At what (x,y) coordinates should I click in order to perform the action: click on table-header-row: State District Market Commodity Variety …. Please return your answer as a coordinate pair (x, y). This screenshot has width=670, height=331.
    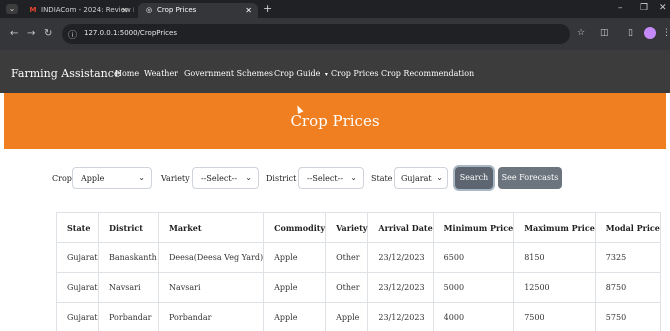
    Looking at the image, I should click on (358, 227).